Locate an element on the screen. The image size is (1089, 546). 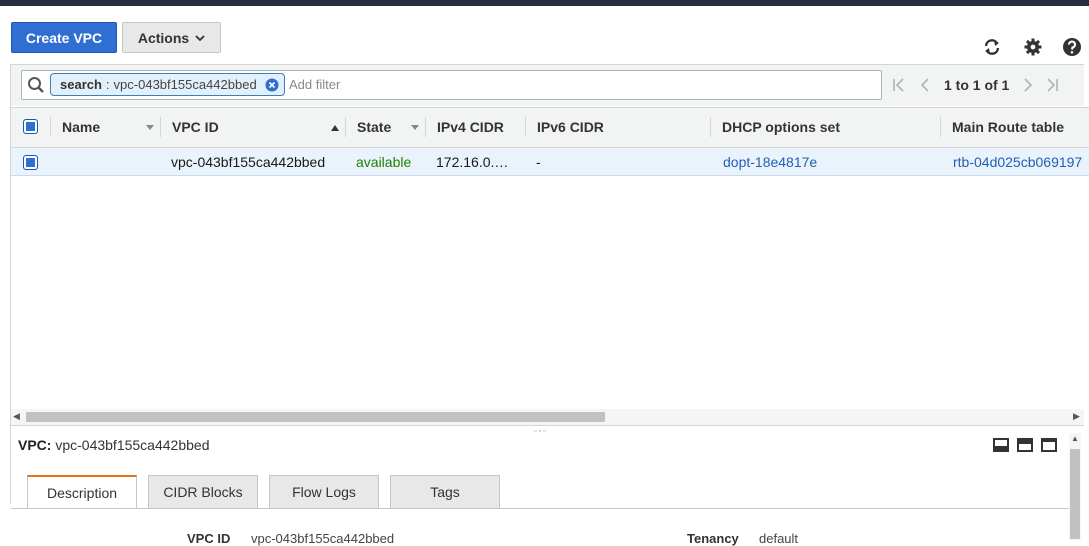
resize-grip-icon: ▫▫▫ is located at coordinates (540, 431).